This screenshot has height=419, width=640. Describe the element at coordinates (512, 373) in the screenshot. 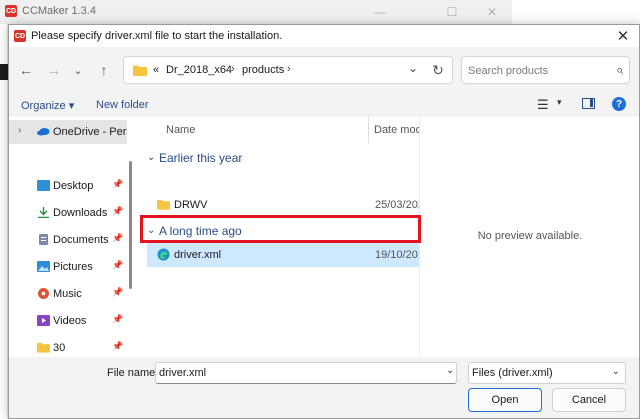

I see `file-type-value: Files (driver.xml)` at that location.